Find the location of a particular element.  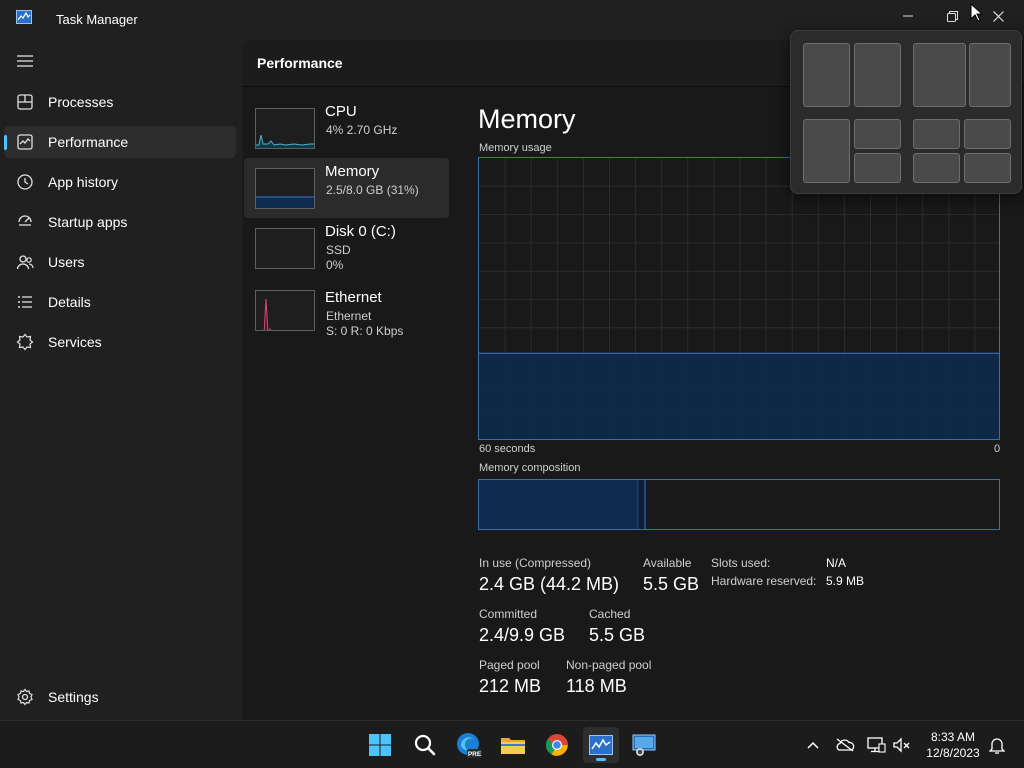

sidebar-item-label: Users is located at coordinates (66, 262).